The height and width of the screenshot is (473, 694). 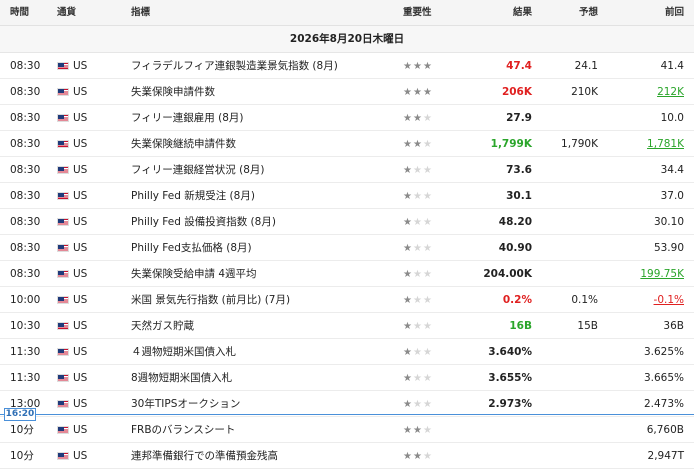 What do you see at coordinates (140, 13) in the screenshot?
I see `header-indicator: 指標` at bounding box center [140, 13].